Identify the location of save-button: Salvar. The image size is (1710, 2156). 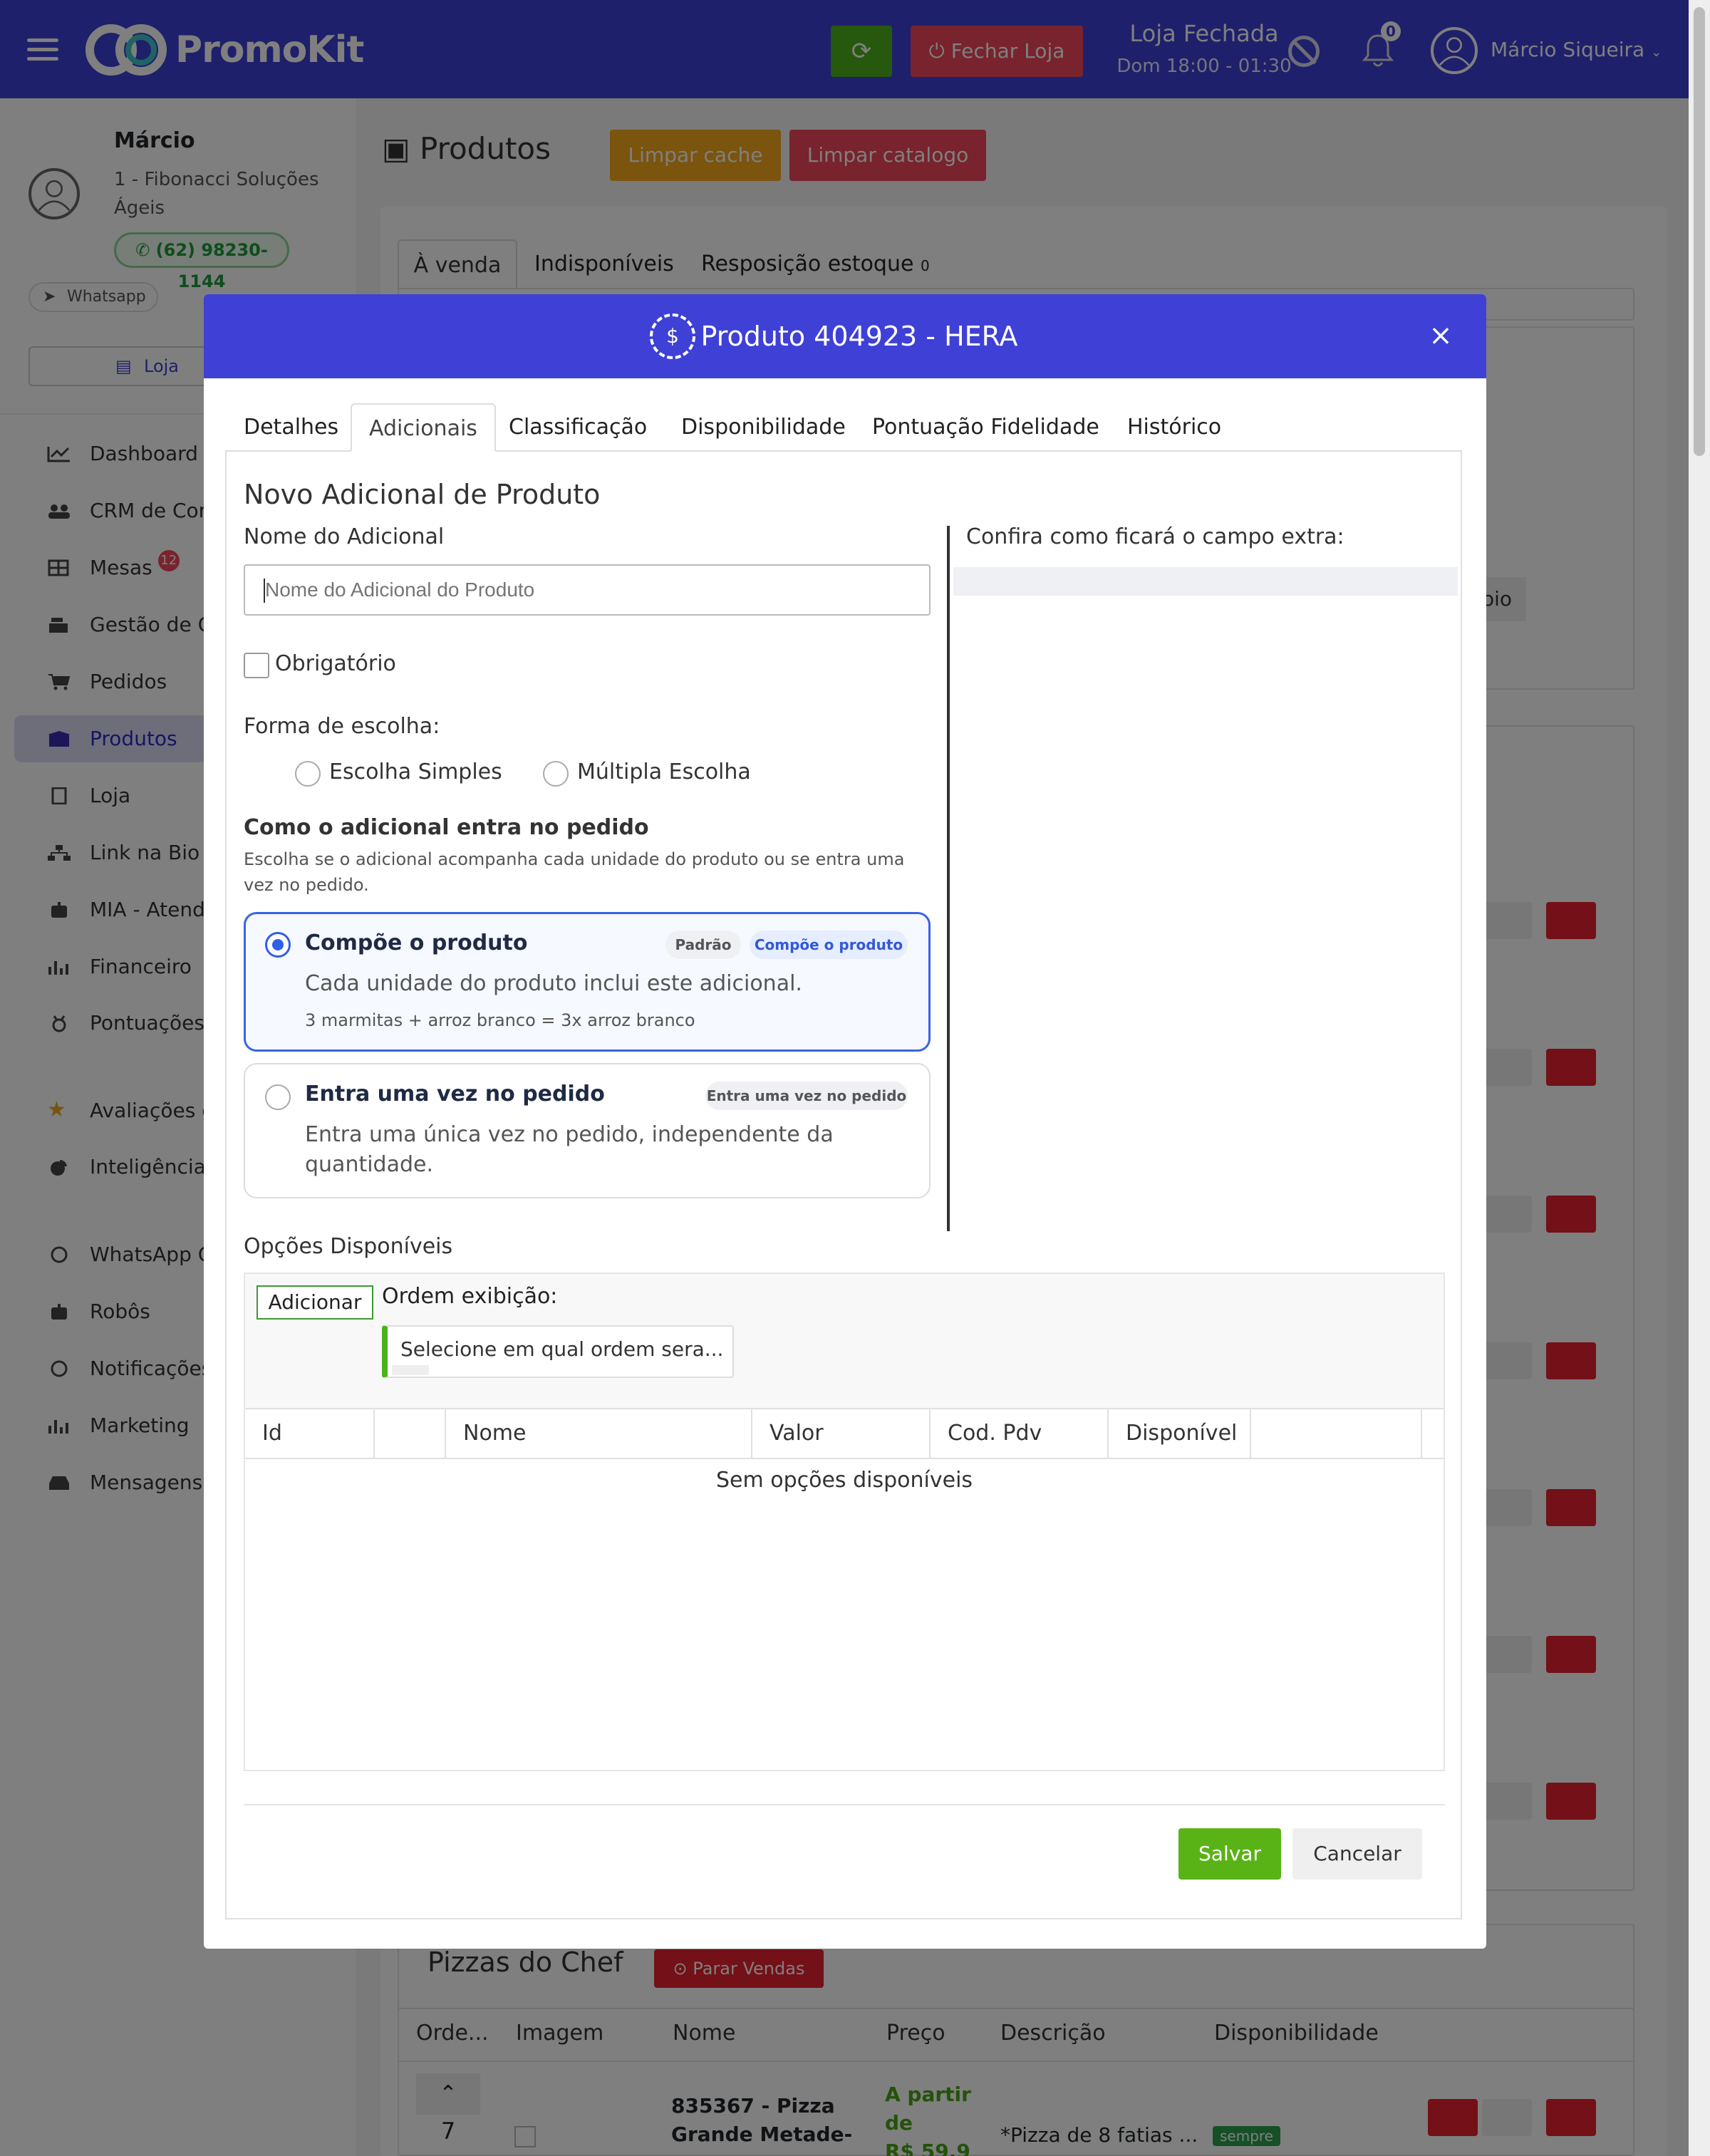
(1229, 1854).